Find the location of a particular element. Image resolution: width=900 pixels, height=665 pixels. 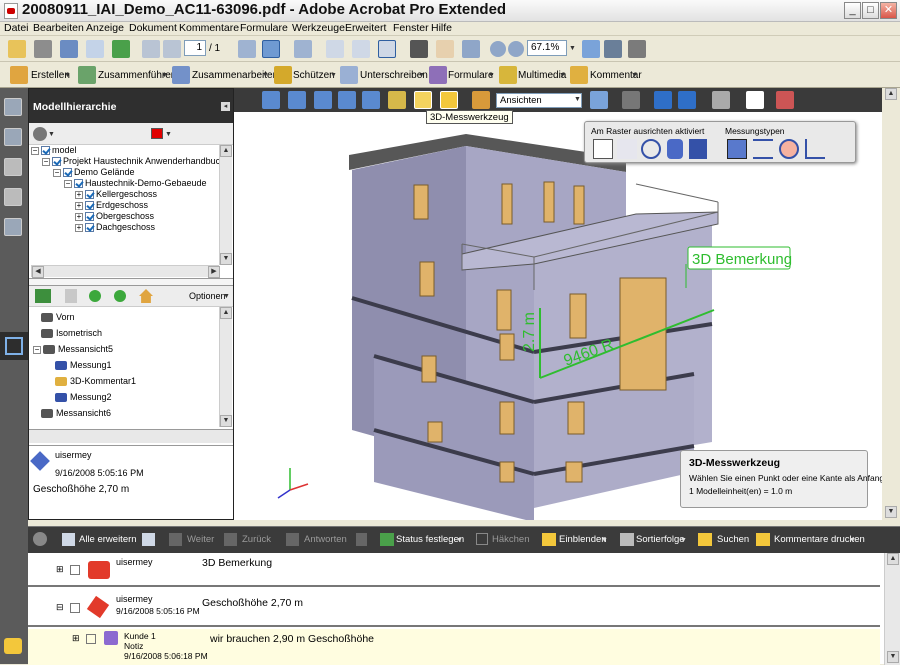

show-button: Einblenden is located at coordinates (583, 539).